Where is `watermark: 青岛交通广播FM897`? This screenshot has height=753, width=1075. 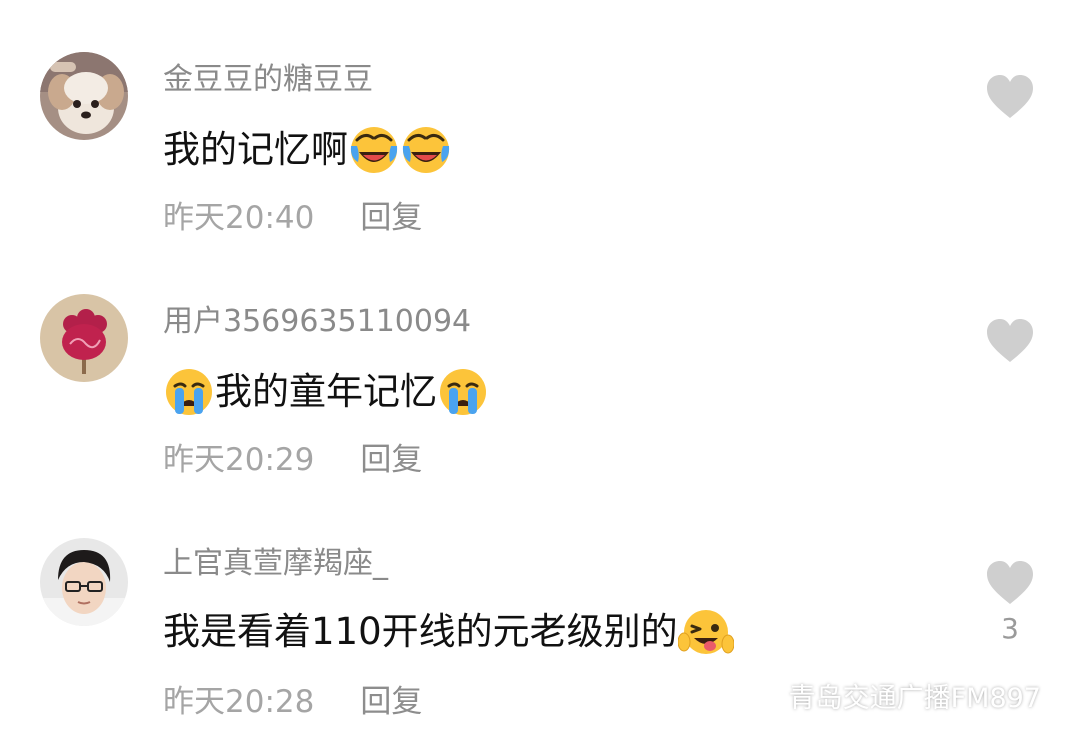
watermark: 青岛交通广播FM897 is located at coordinates (894, 695).